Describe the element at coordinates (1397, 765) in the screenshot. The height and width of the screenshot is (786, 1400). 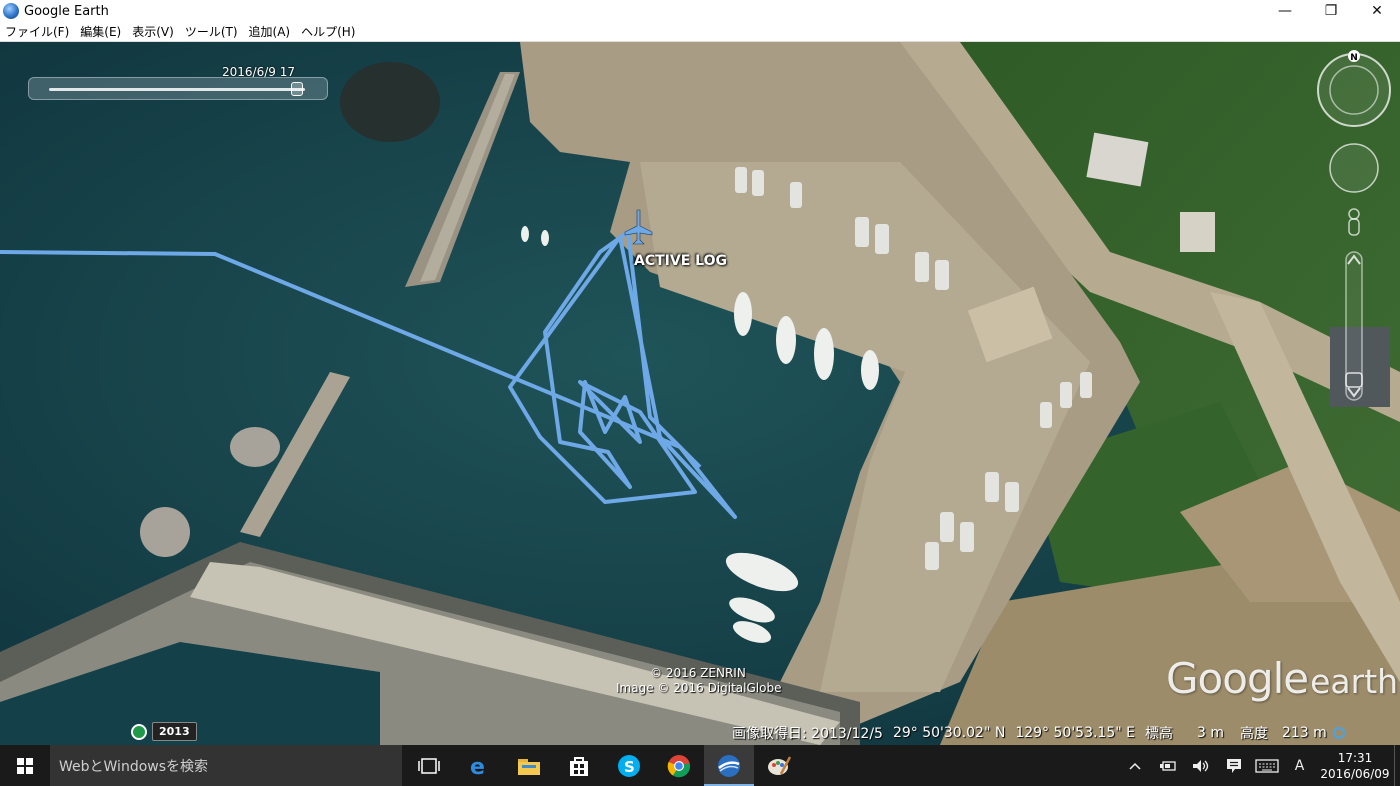
I see `show-desktop-button` at that location.